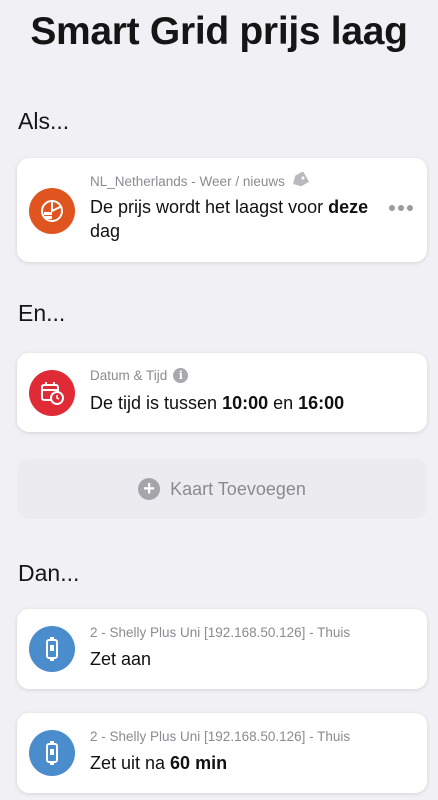 The width and height of the screenshot is (438, 800). Describe the element at coordinates (156, 403) in the screenshot. I see `condition-text-pre: De tijd is tussen` at that location.